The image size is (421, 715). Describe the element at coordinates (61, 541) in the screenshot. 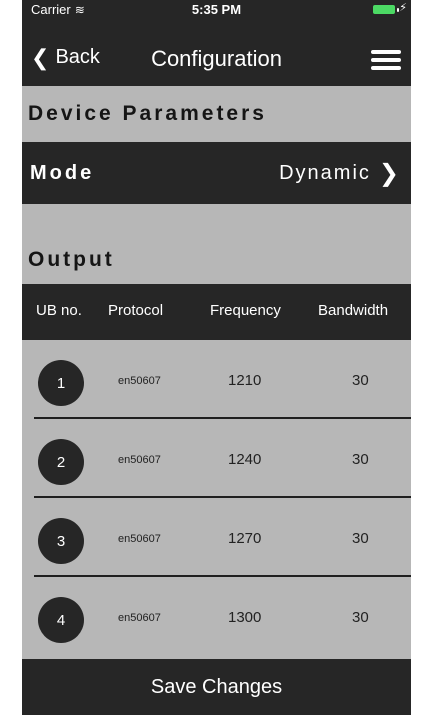

I see `ub-number-badge: 3` at that location.